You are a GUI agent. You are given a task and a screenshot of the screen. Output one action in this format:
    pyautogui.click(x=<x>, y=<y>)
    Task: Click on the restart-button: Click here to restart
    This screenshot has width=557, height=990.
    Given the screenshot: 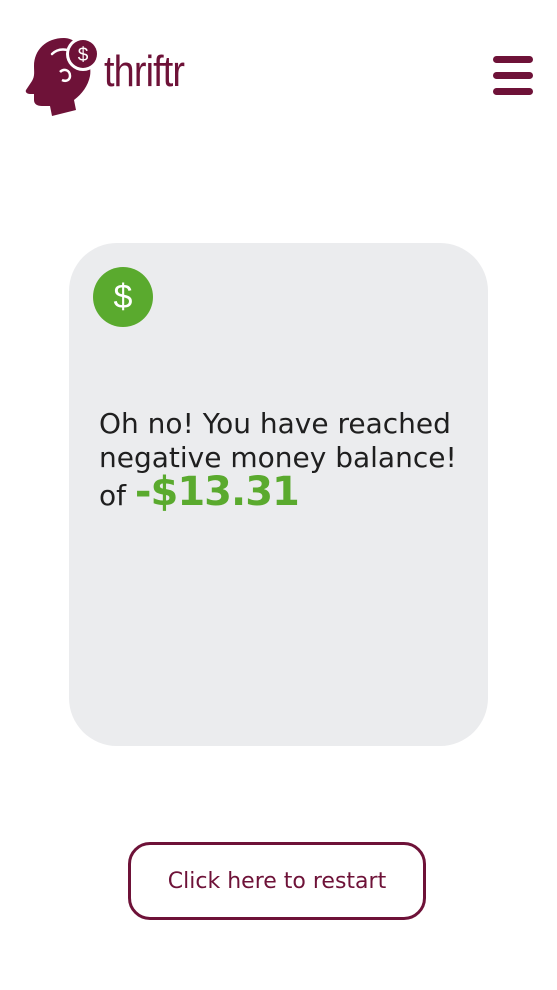 What is the action you would take?
    pyautogui.click(x=277, y=881)
    